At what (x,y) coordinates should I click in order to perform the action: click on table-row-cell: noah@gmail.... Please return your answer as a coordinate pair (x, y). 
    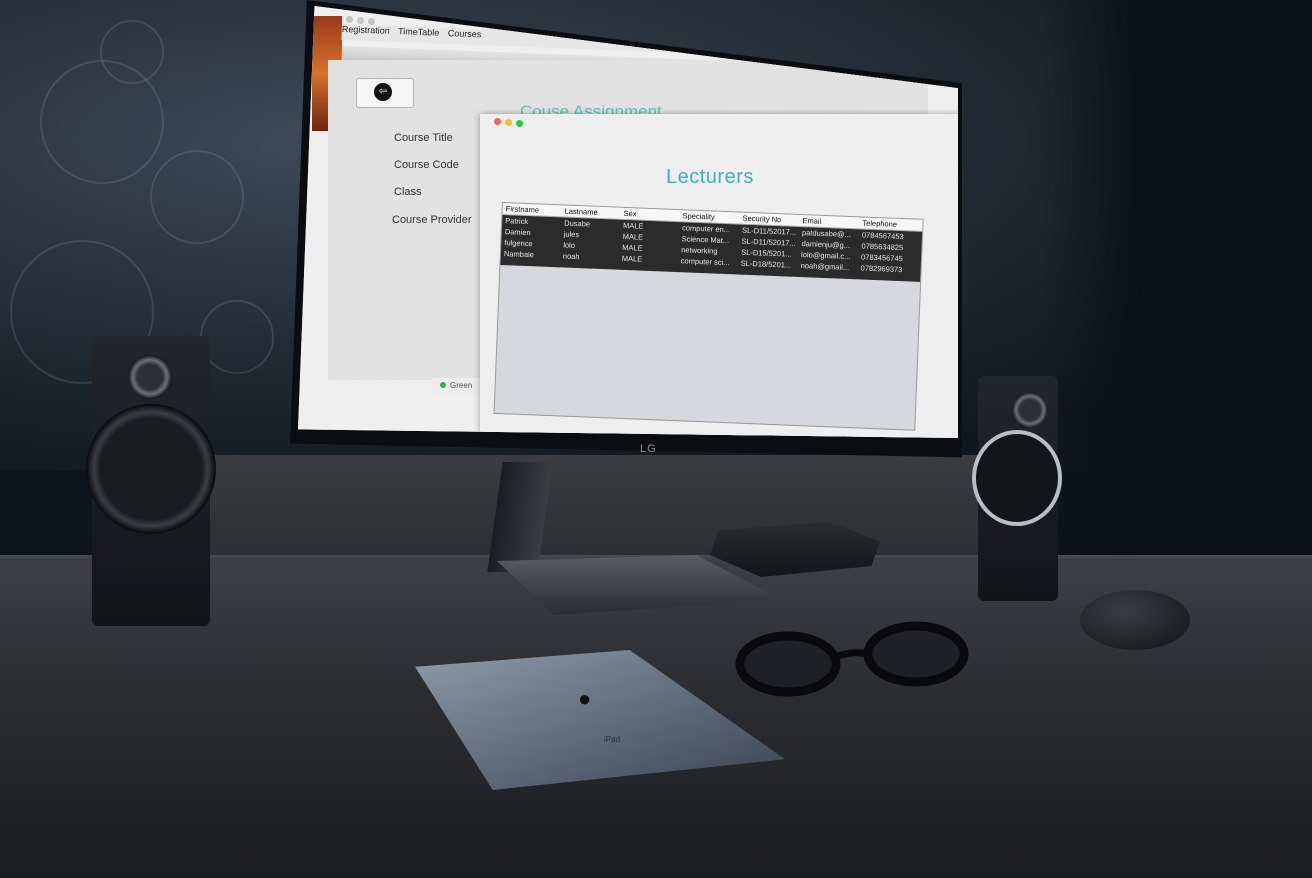
    Looking at the image, I should click on (829, 266).